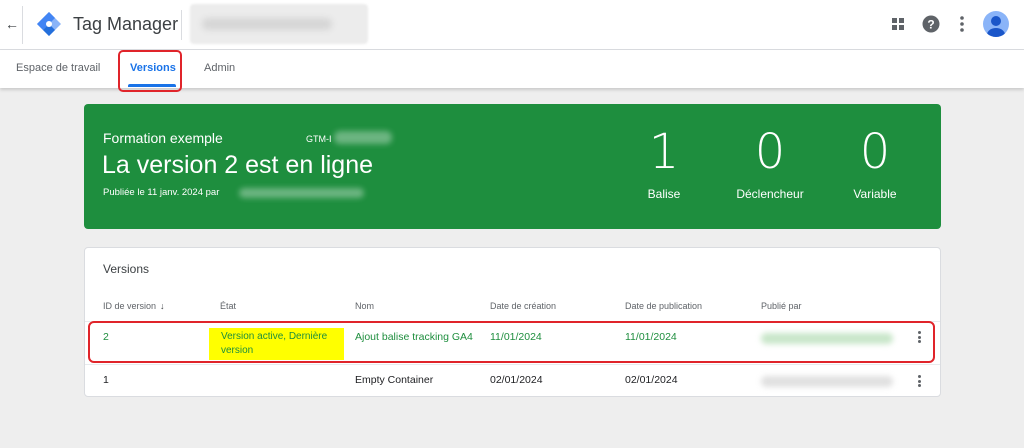 This screenshot has width=1024, height=448. What do you see at coordinates (279, 24) in the screenshot?
I see `account-container-selector` at bounding box center [279, 24].